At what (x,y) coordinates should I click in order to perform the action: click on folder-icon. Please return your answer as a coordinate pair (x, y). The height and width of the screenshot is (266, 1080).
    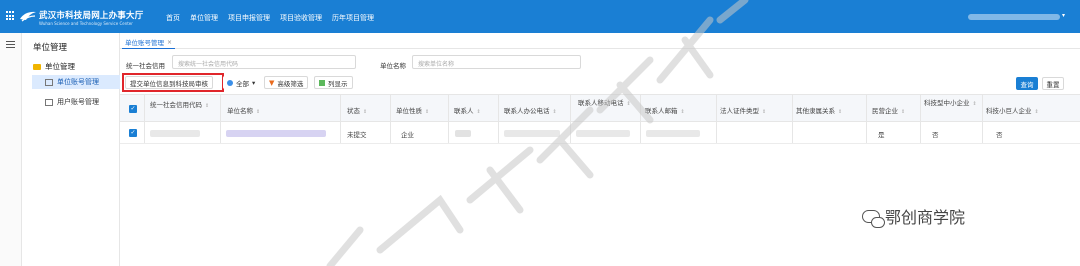
    Looking at the image, I should click on (37, 66).